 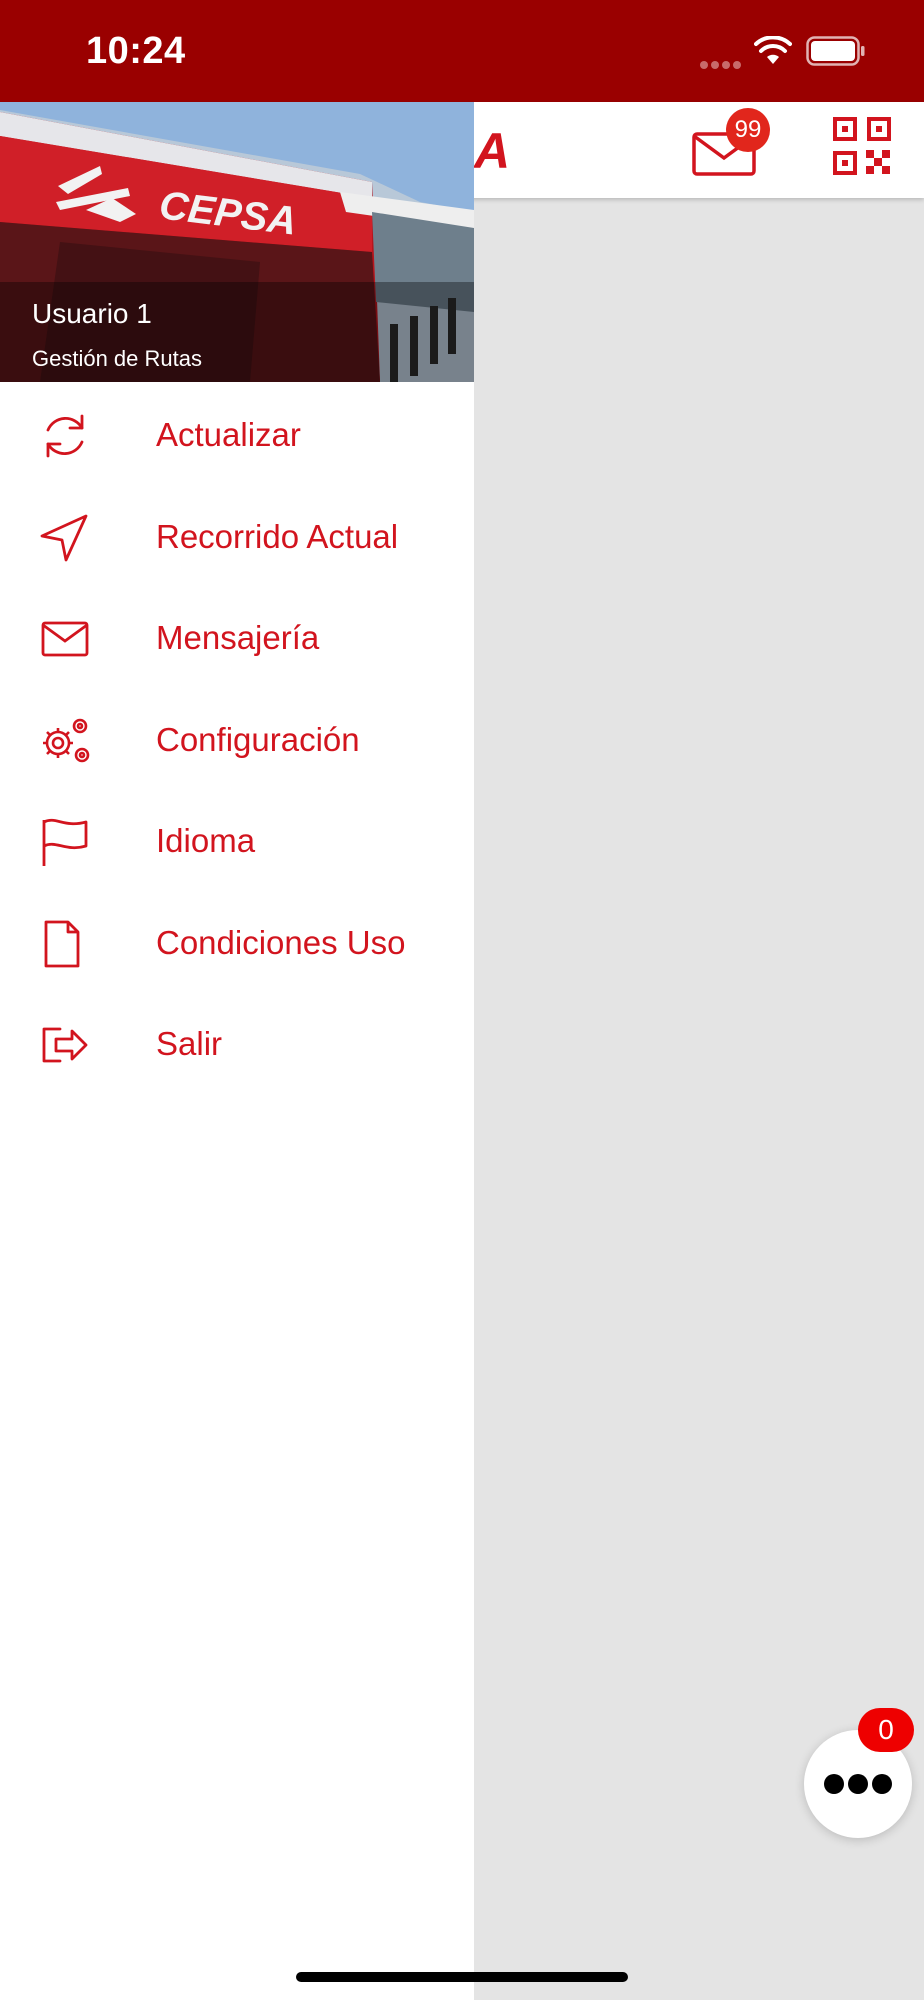 I want to click on flag-icon, so click(x=65, y=842).